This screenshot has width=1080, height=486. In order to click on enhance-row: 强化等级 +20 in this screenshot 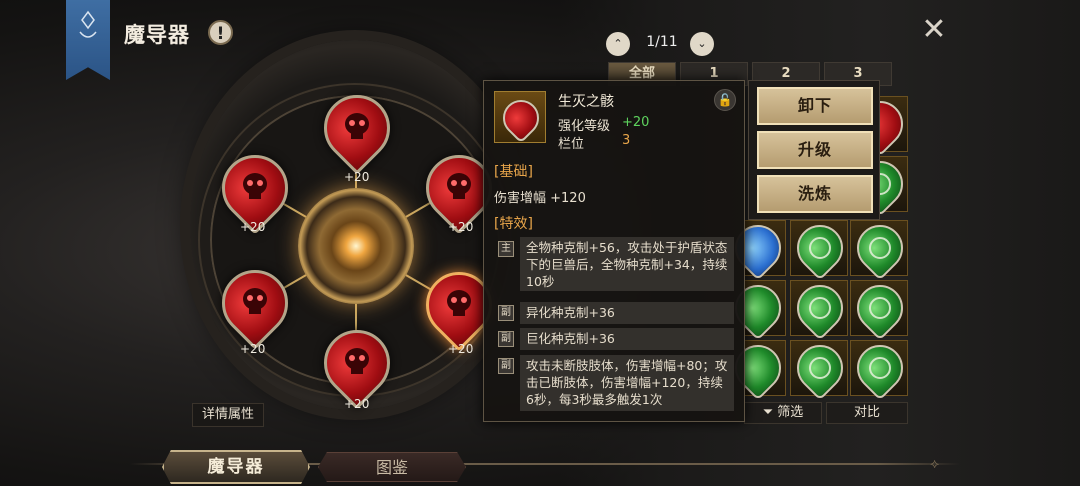, I will do `click(603, 124)`.